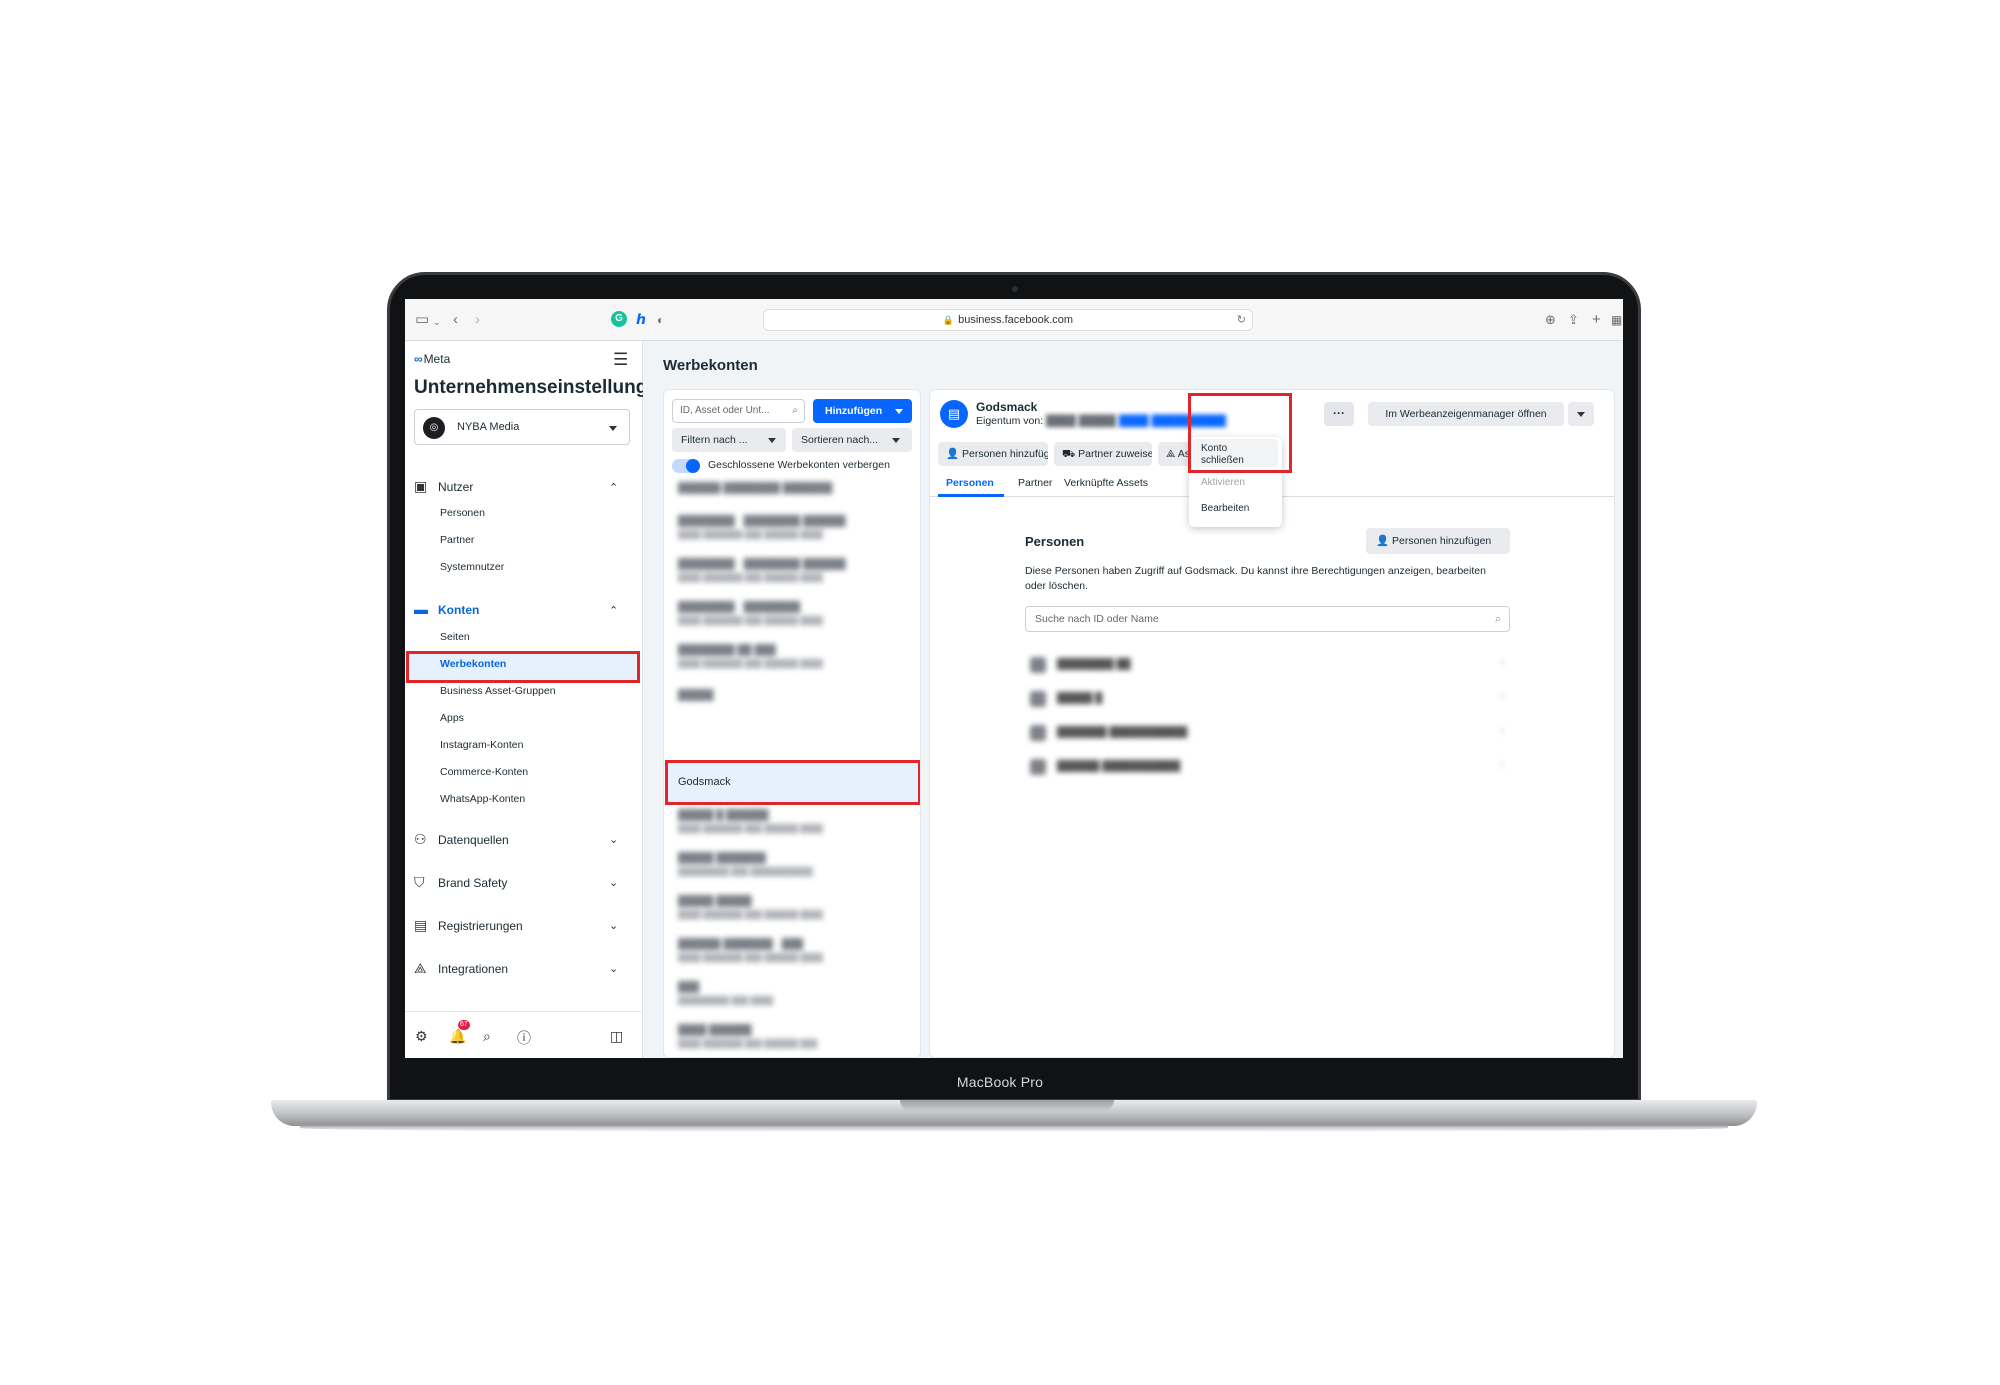  Describe the element at coordinates (1339, 414) in the screenshot. I see `more-options-button: ···` at that location.